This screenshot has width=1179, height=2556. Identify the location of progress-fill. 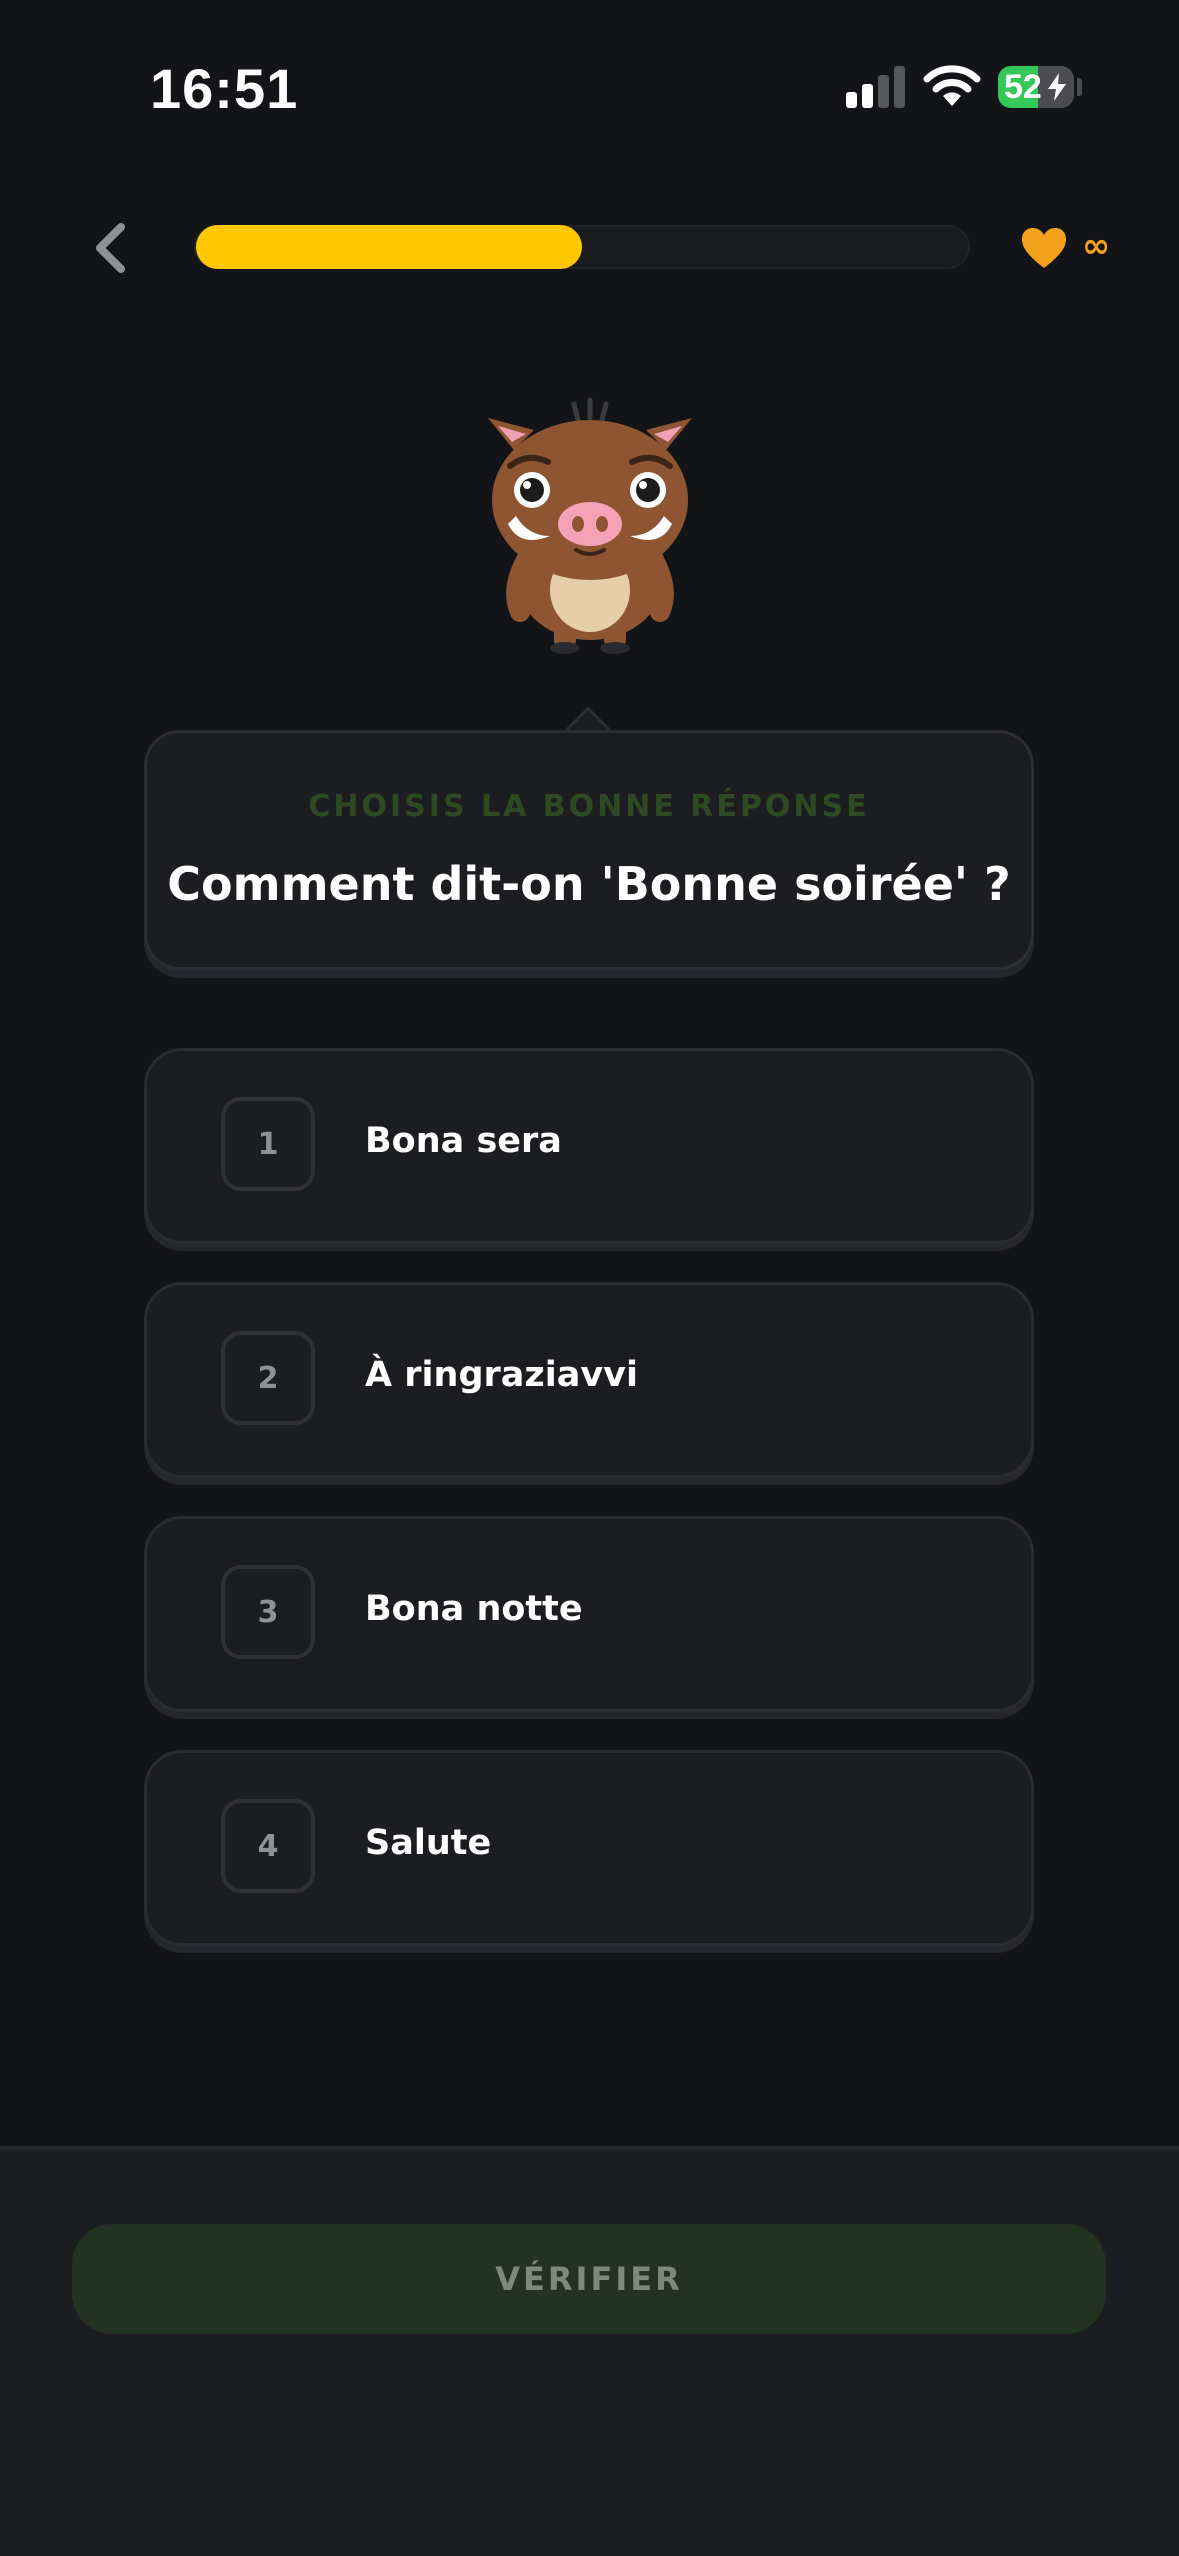
(389, 247).